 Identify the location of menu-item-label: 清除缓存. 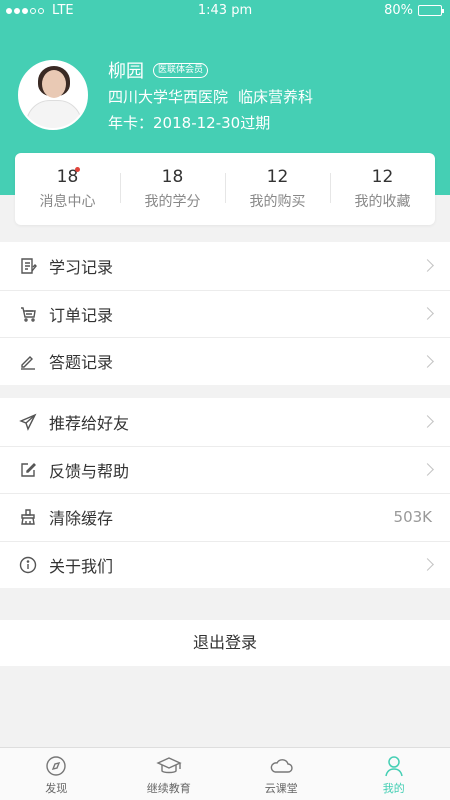
(81, 519).